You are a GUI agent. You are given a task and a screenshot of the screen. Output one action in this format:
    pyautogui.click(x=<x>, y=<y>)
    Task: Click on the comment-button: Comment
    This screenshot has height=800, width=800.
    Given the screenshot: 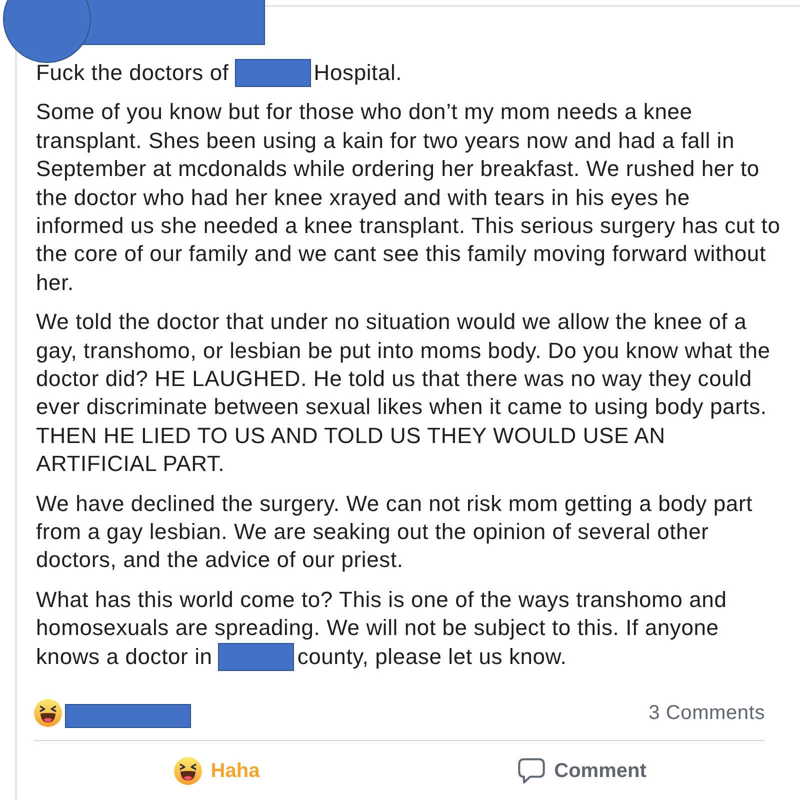 What is the action you would take?
    pyautogui.click(x=582, y=771)
    